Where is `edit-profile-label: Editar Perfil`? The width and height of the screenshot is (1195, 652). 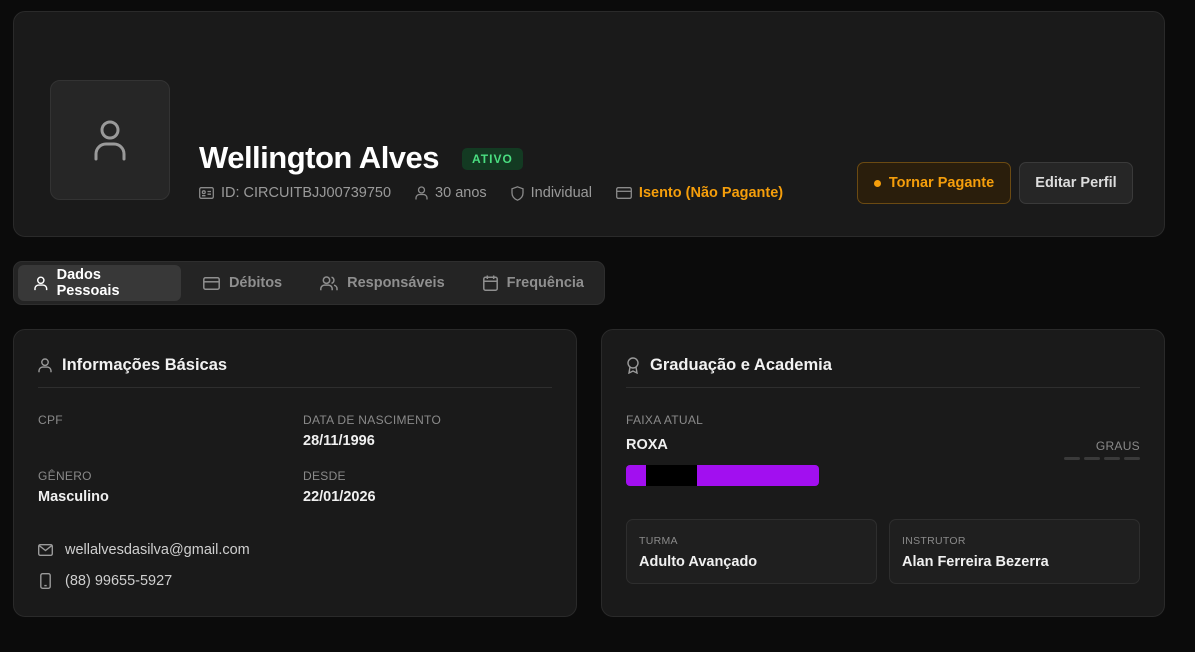 edit-profile-label: Editar Perfil is located at coordinates (1076, 183).